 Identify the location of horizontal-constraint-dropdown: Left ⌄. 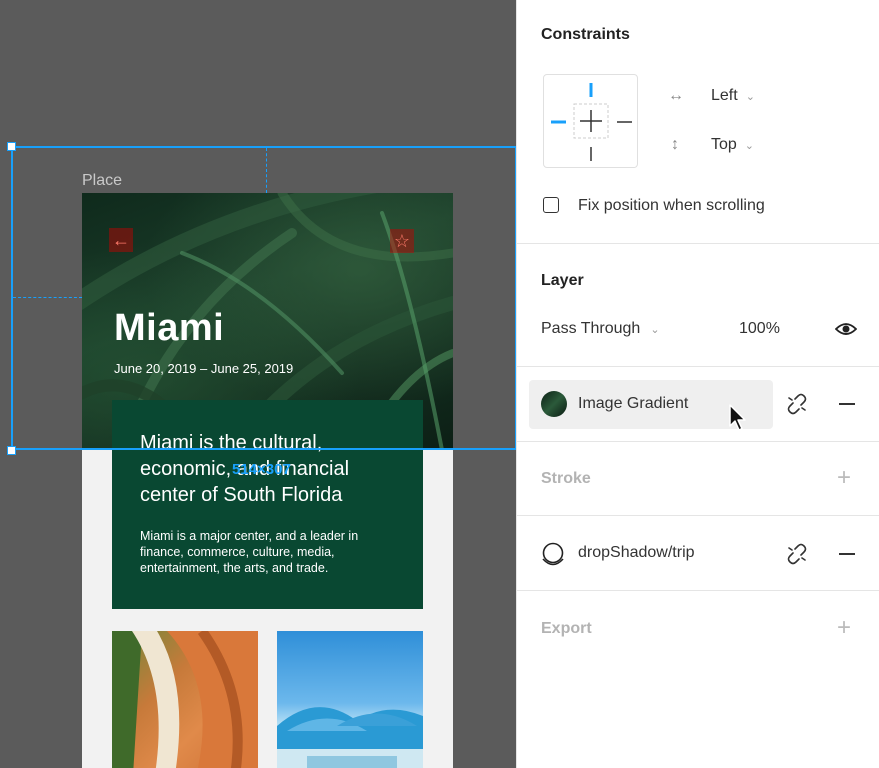
(733, 96).